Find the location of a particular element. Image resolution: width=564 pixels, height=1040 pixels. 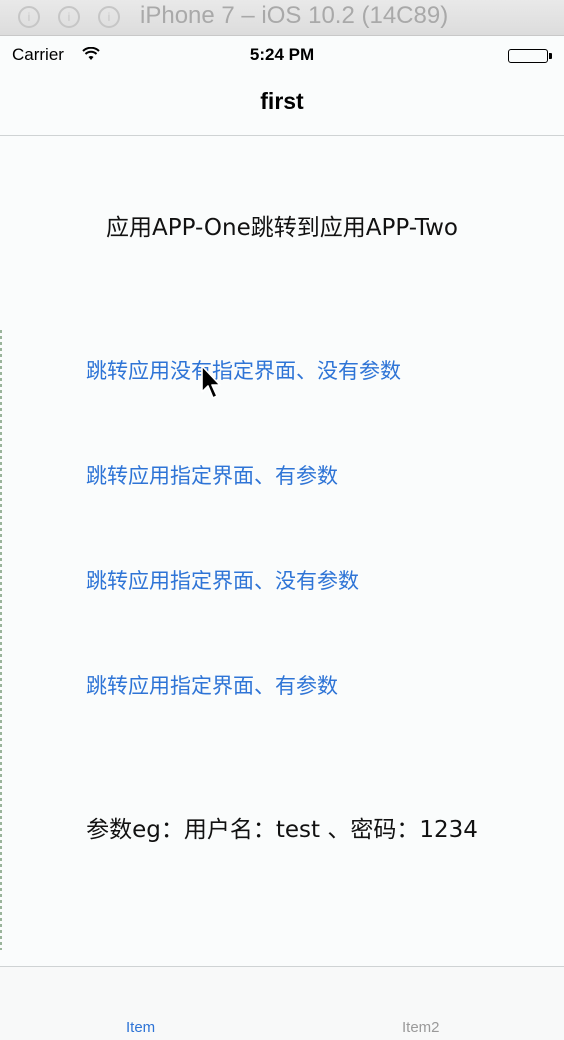

battery-icon is located at coordinates (530, 56).